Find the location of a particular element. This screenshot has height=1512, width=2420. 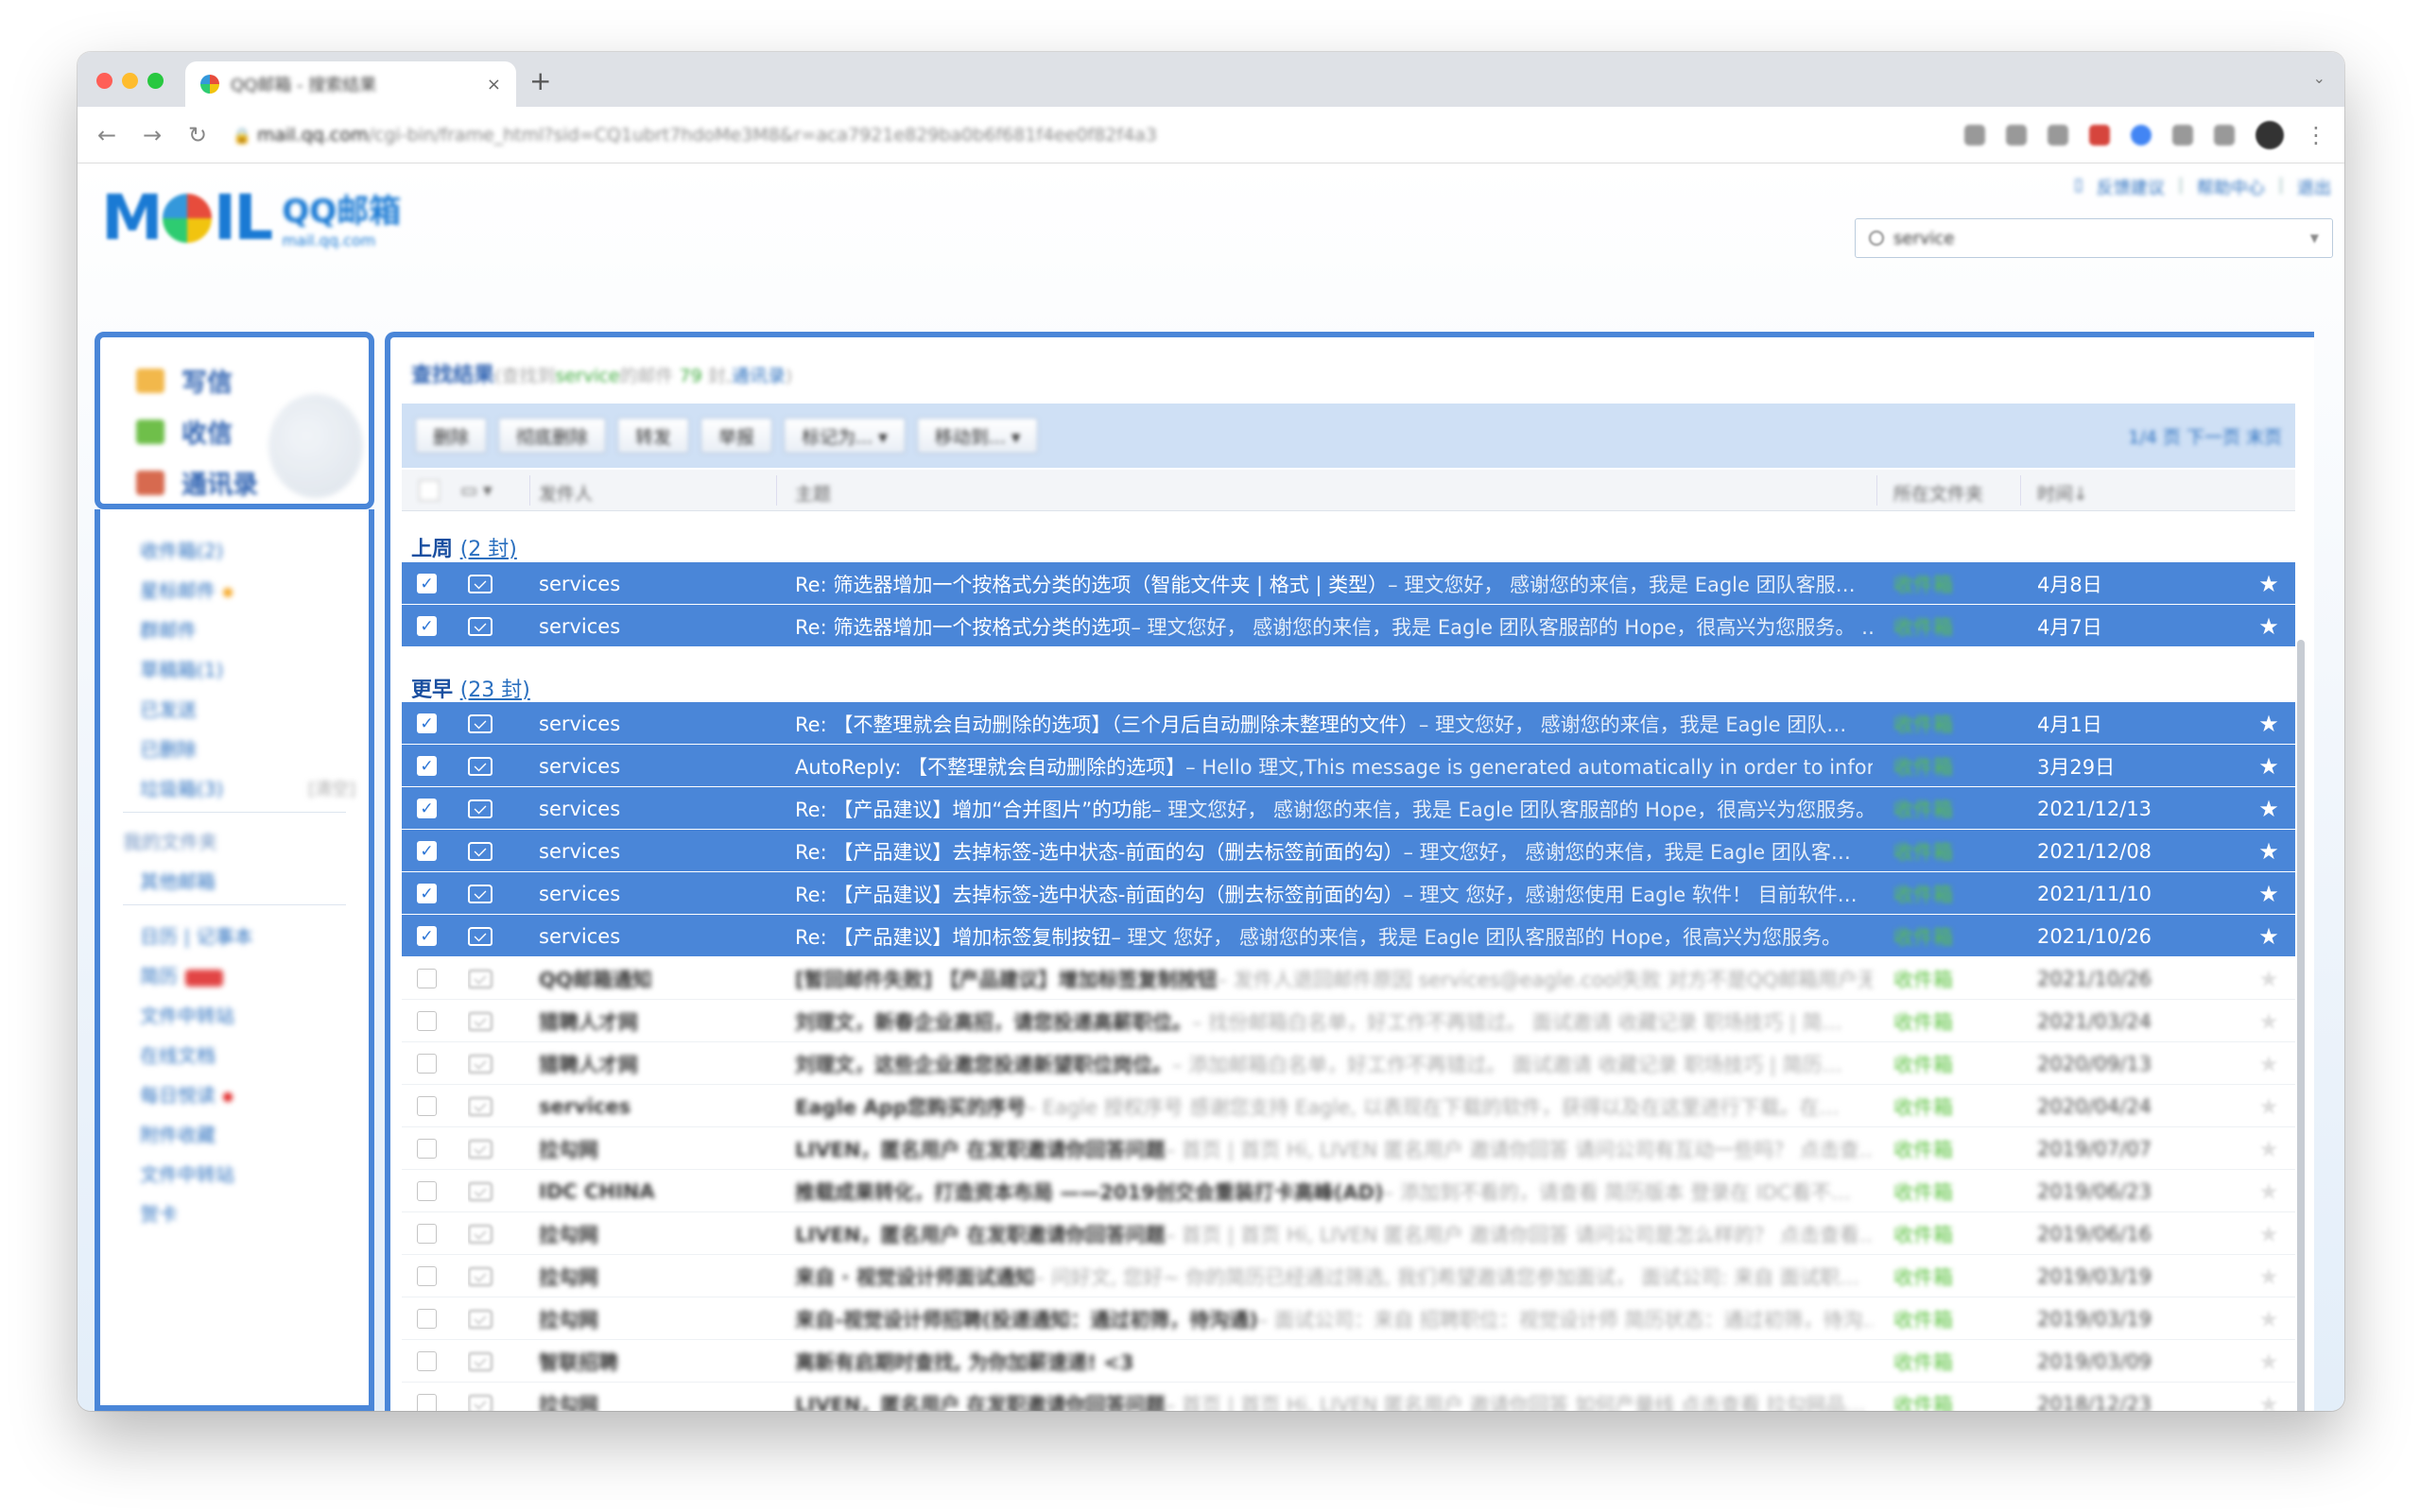

sidebar-item-docs: 在线文档 is located at coordinates (178, 1054).